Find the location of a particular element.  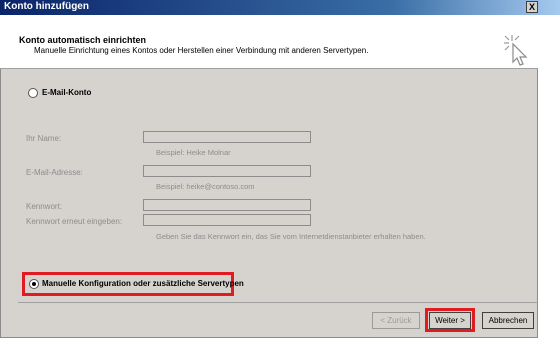

close-icon: X is located at coordinates (531, 7).